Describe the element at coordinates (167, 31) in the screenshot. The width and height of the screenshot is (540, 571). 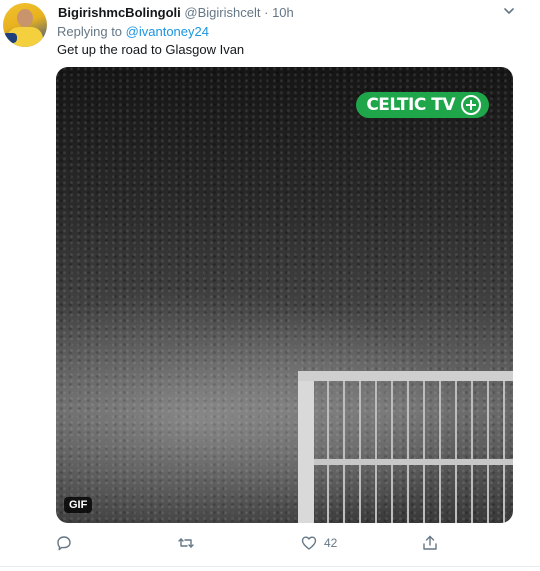
I see `reply-mention-link: @ivantoney24` at that location.